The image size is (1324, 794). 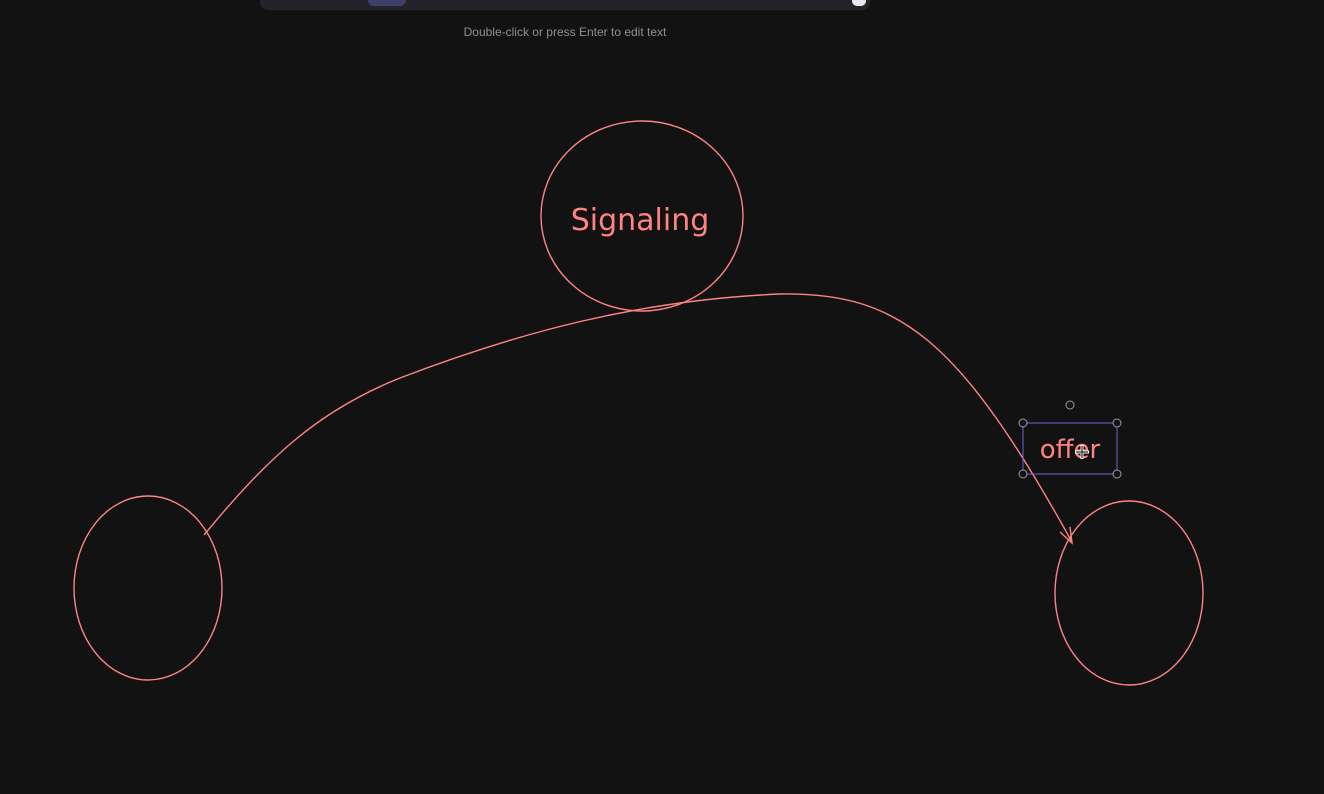 What do you see at coordinates (1023, 423) in the screenshot?
I see `resize-handle-nw` at bounding box center [1023, 423].